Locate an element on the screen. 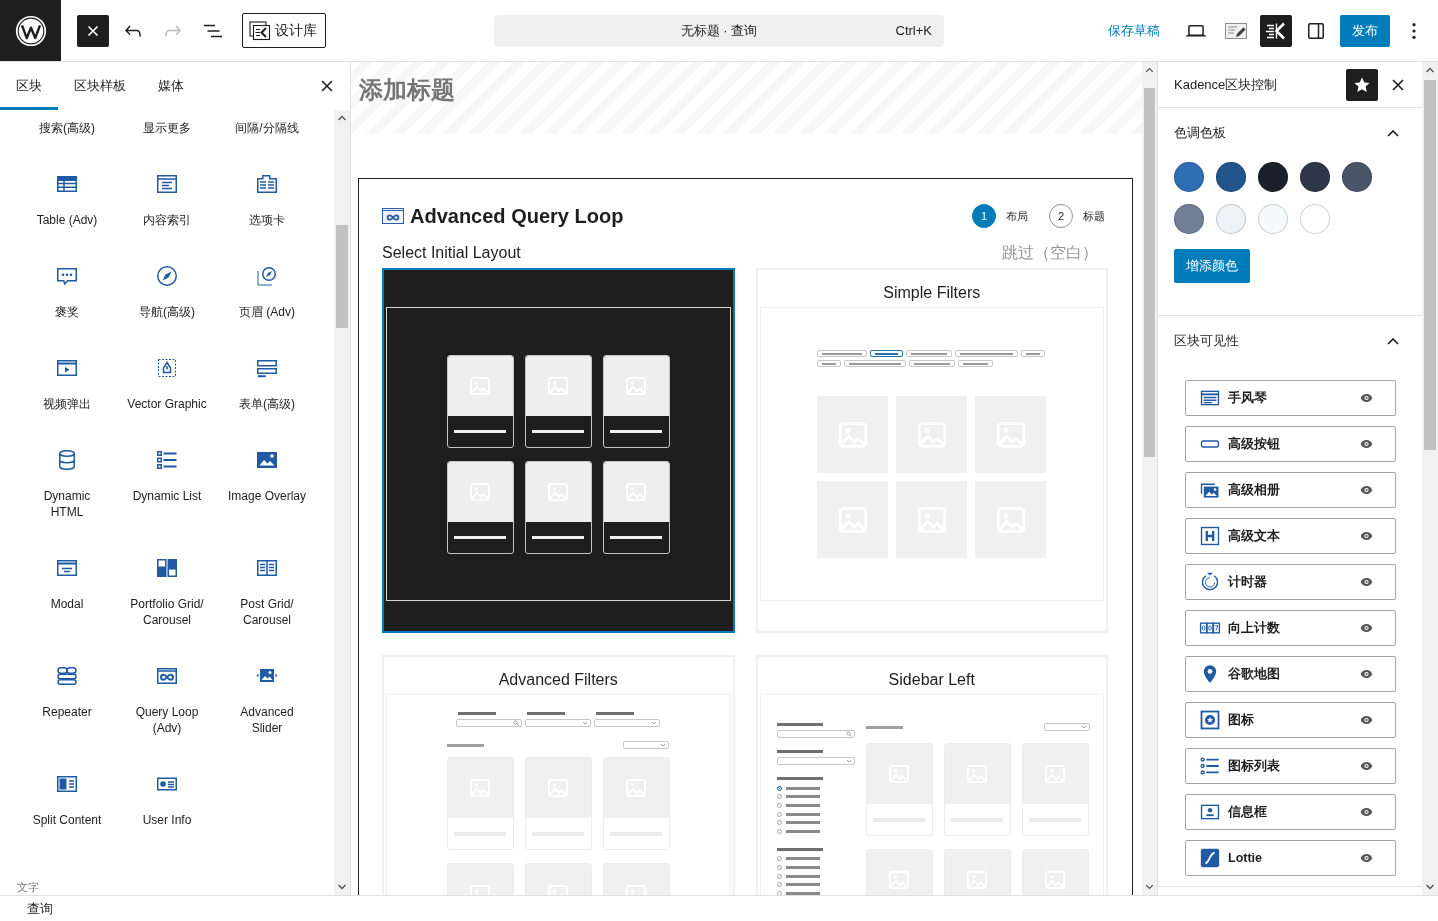 This screenshot has height=921, width=1438. block-item: 内容索引 is located at coordinates (167, 200).